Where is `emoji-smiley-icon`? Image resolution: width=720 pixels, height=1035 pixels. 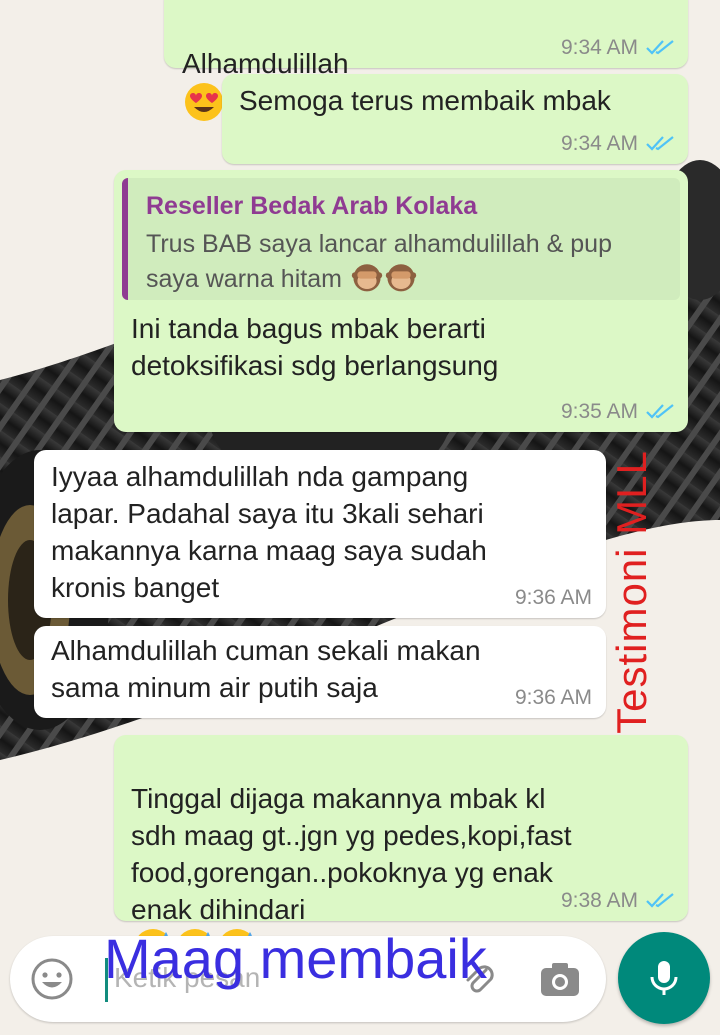 emoji-smiley-icon is located at coordinates (52, 979).